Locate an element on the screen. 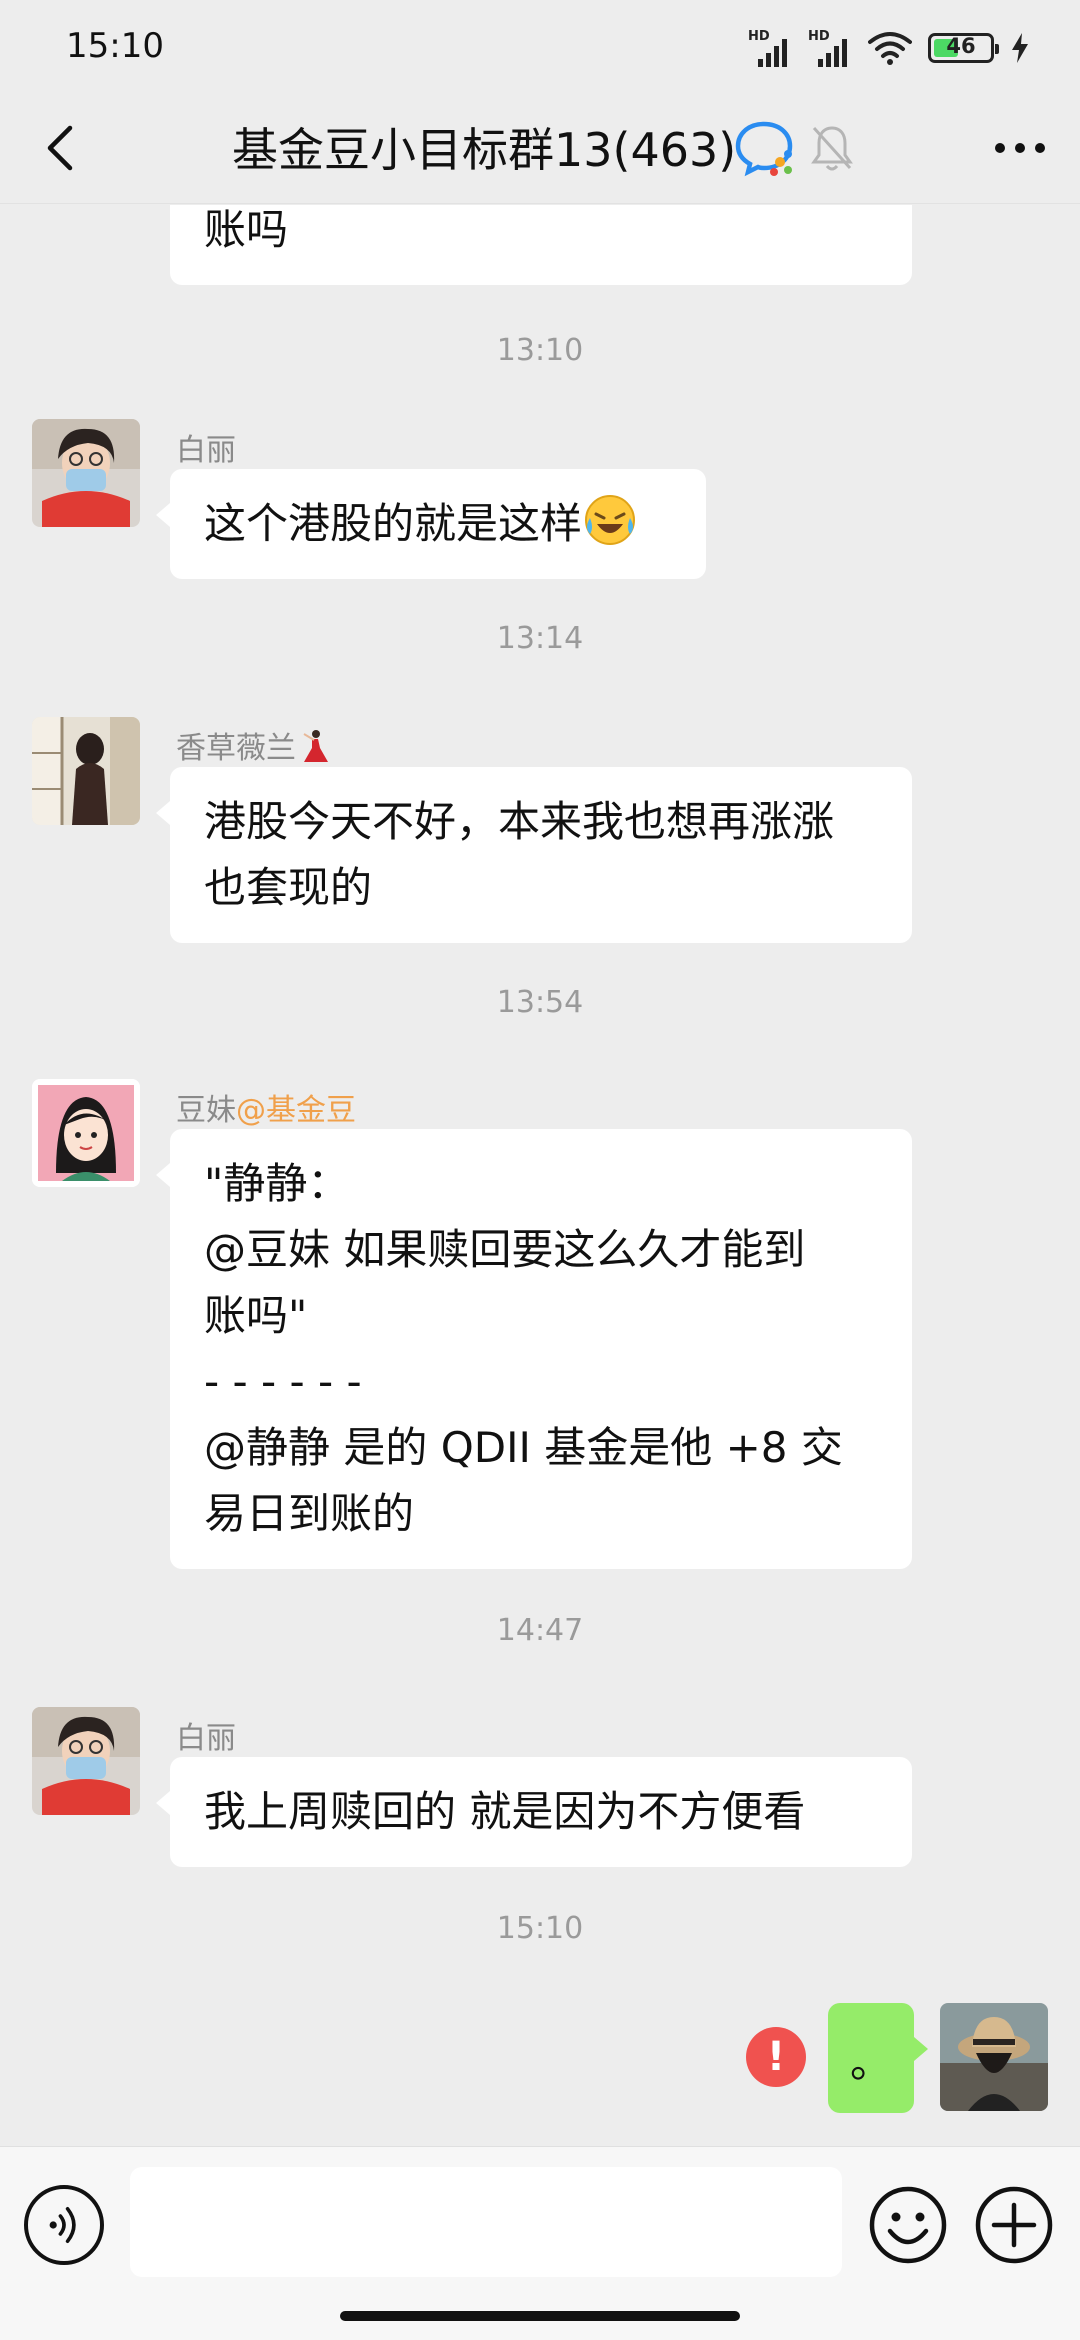  more-options-button is located at coordinates (1020, 148).